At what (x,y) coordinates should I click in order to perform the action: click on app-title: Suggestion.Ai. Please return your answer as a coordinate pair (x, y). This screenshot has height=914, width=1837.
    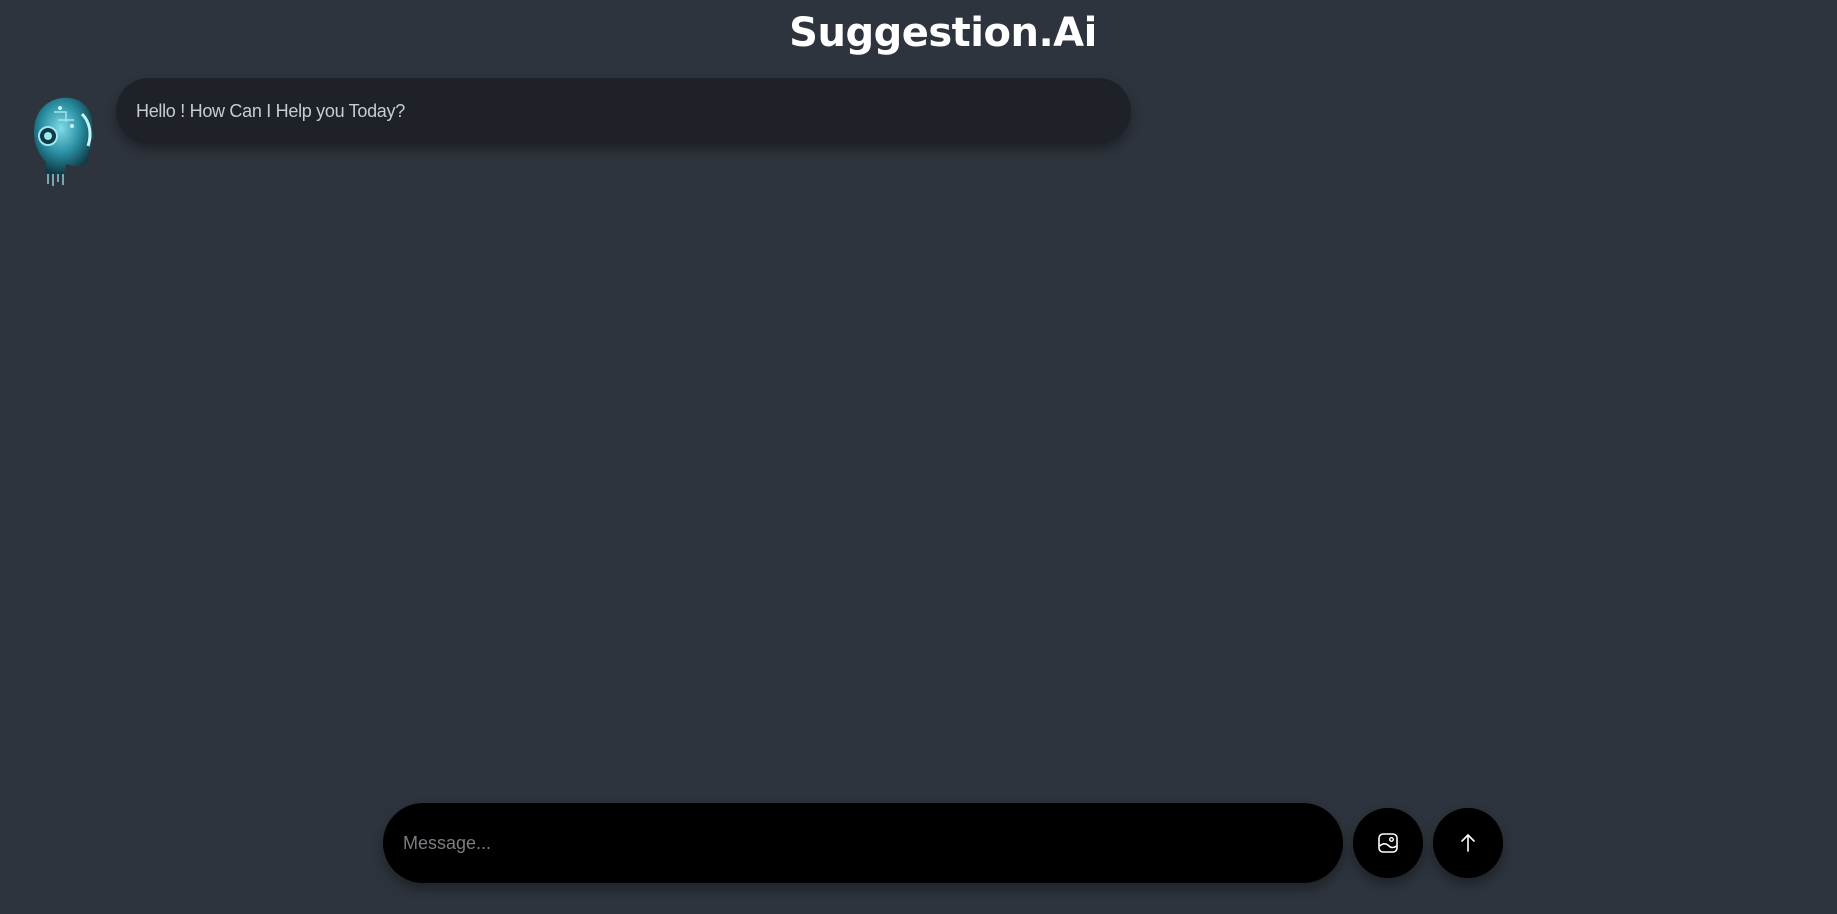
    Looking at the image, I should click on (943, 33).